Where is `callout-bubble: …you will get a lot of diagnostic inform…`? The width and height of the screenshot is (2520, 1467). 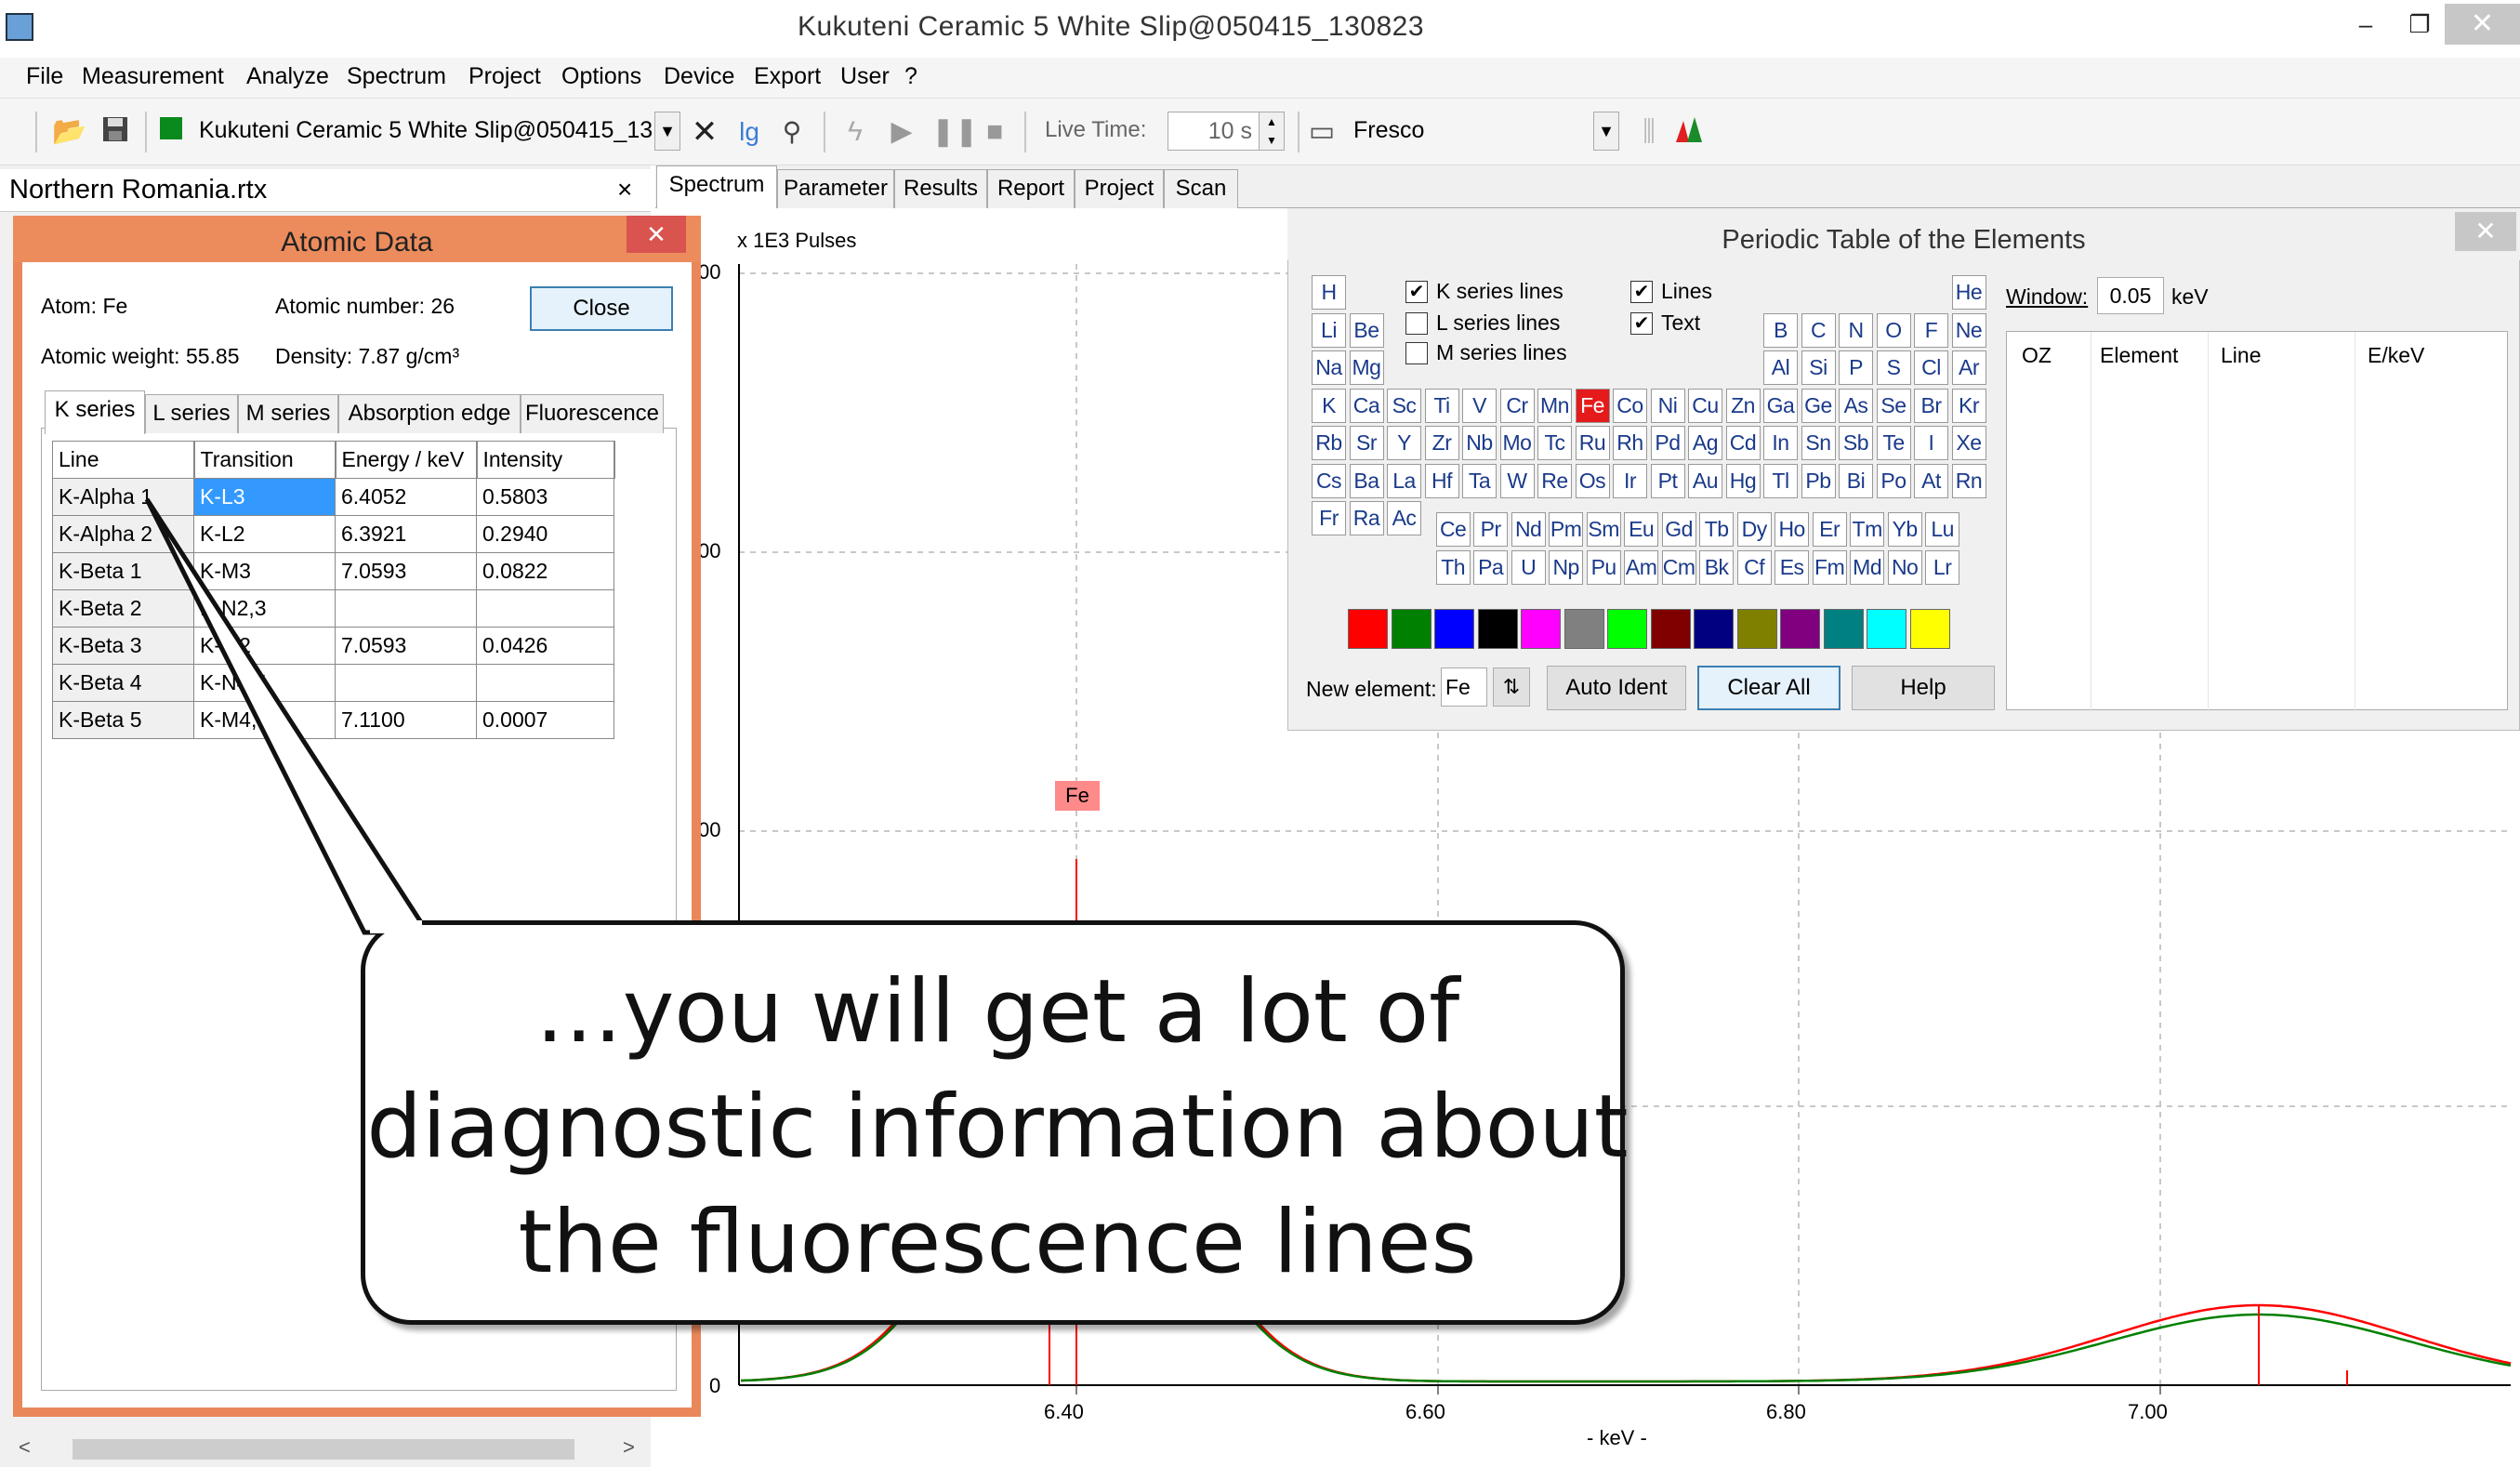 callout-bubble: …you will get a lot of diagnostic inform… is located at coordinates (995, 1123).